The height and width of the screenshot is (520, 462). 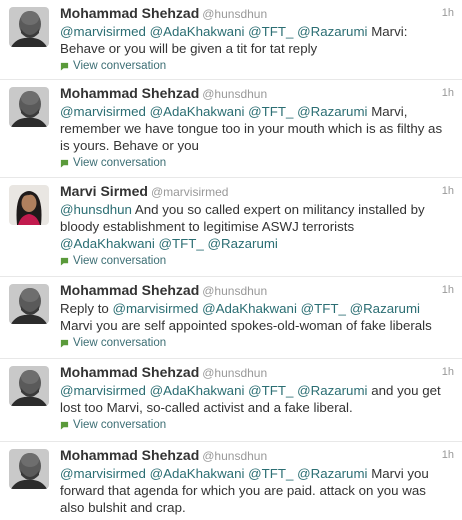 I want to click on author-handle: @marvisirmed, so click(x=190, y=192).